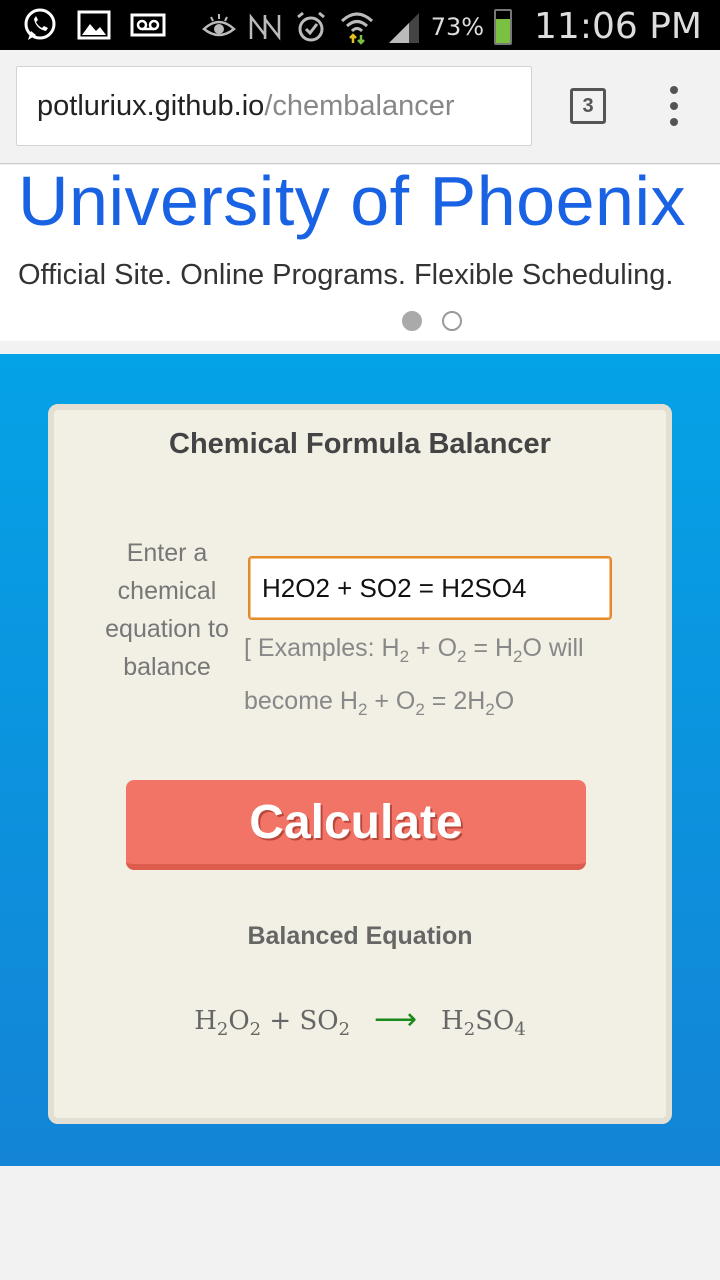 Image resolution: width=720 pixels, height=1280 pixels. I want to click on equation-input-label: Enter a chemical equation to balance, so click(167, 610).